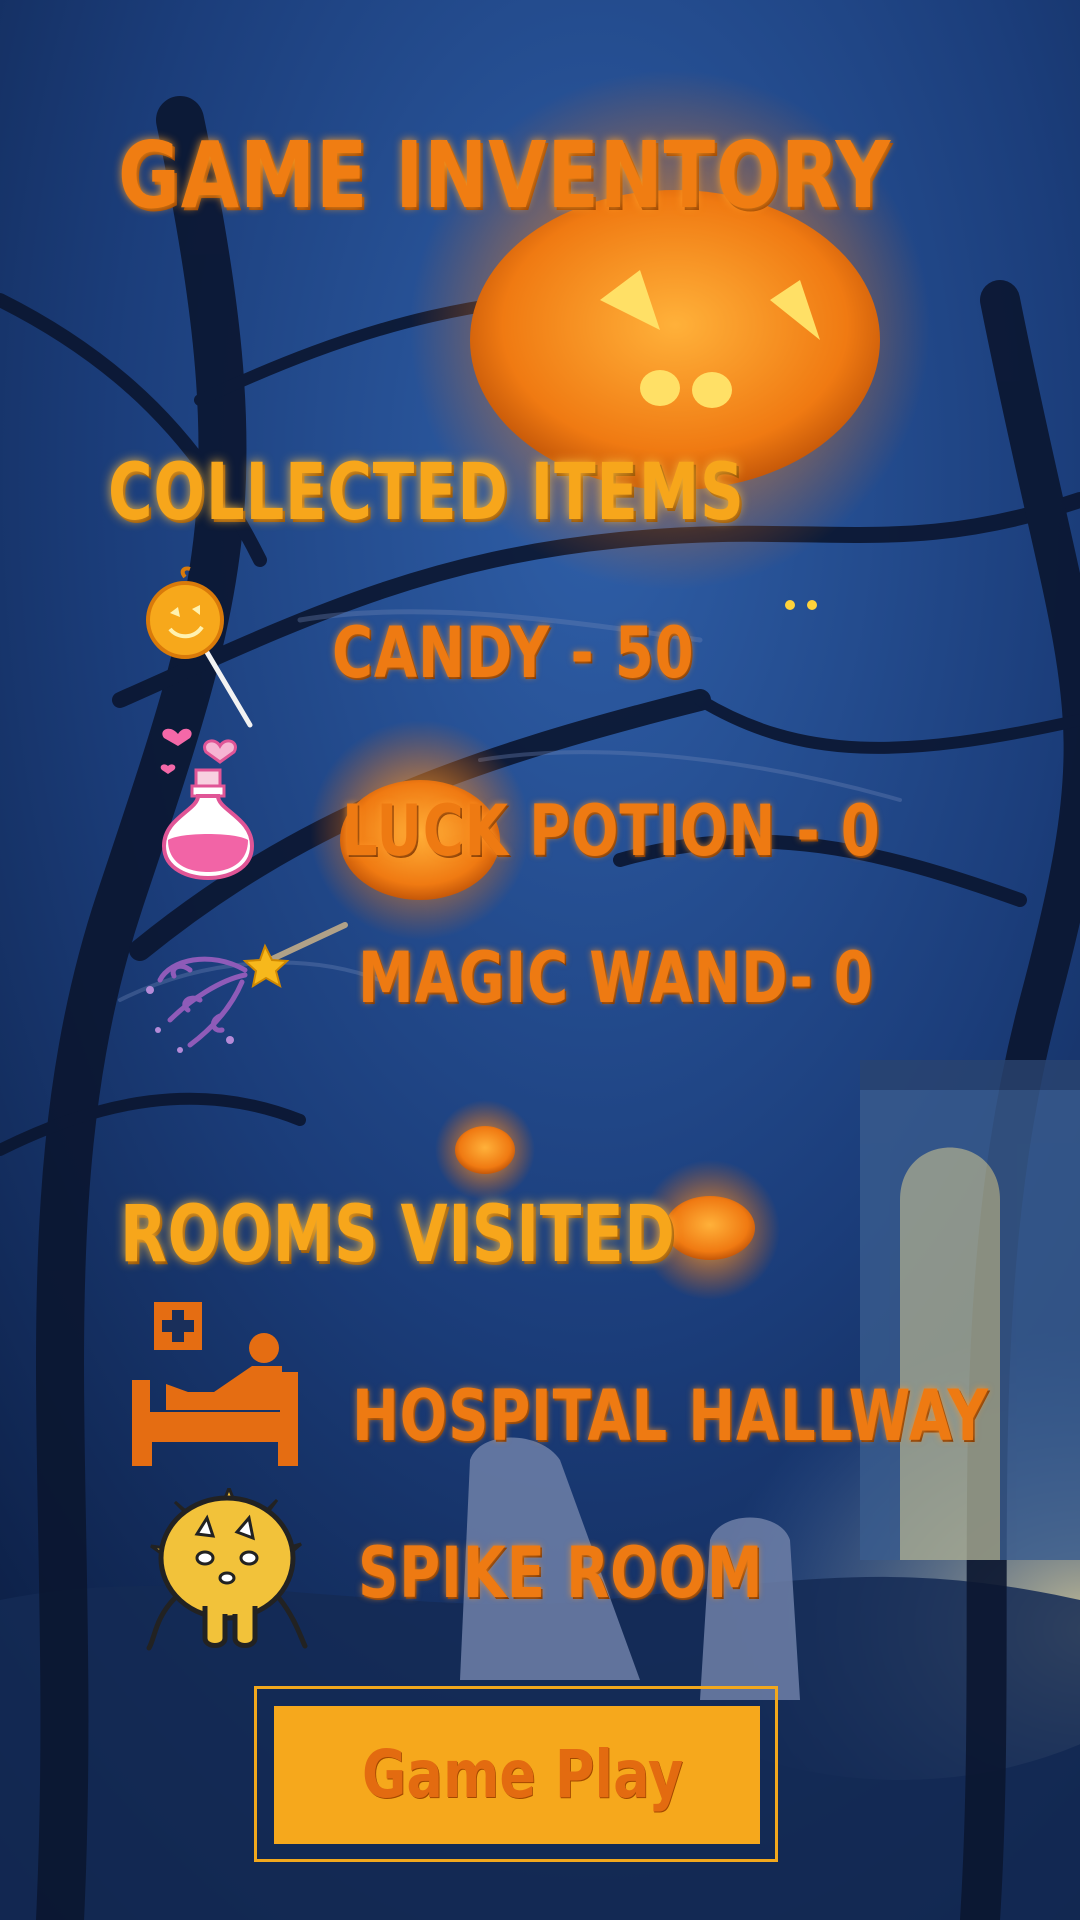  I want to click on game-play-button-label: Game Play, so click(523, 1774).